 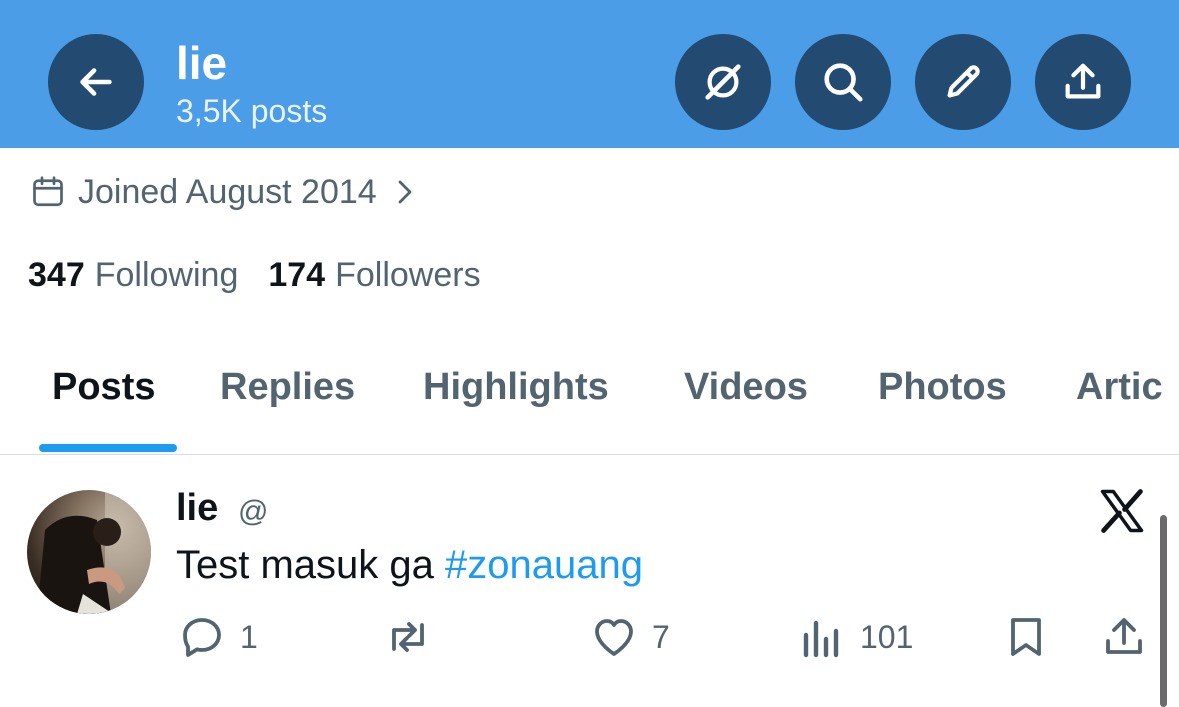 What do you see at coordinates (661, 636) in the screenshot?
I see `like-count: 7` at bounding box center [661, 636].